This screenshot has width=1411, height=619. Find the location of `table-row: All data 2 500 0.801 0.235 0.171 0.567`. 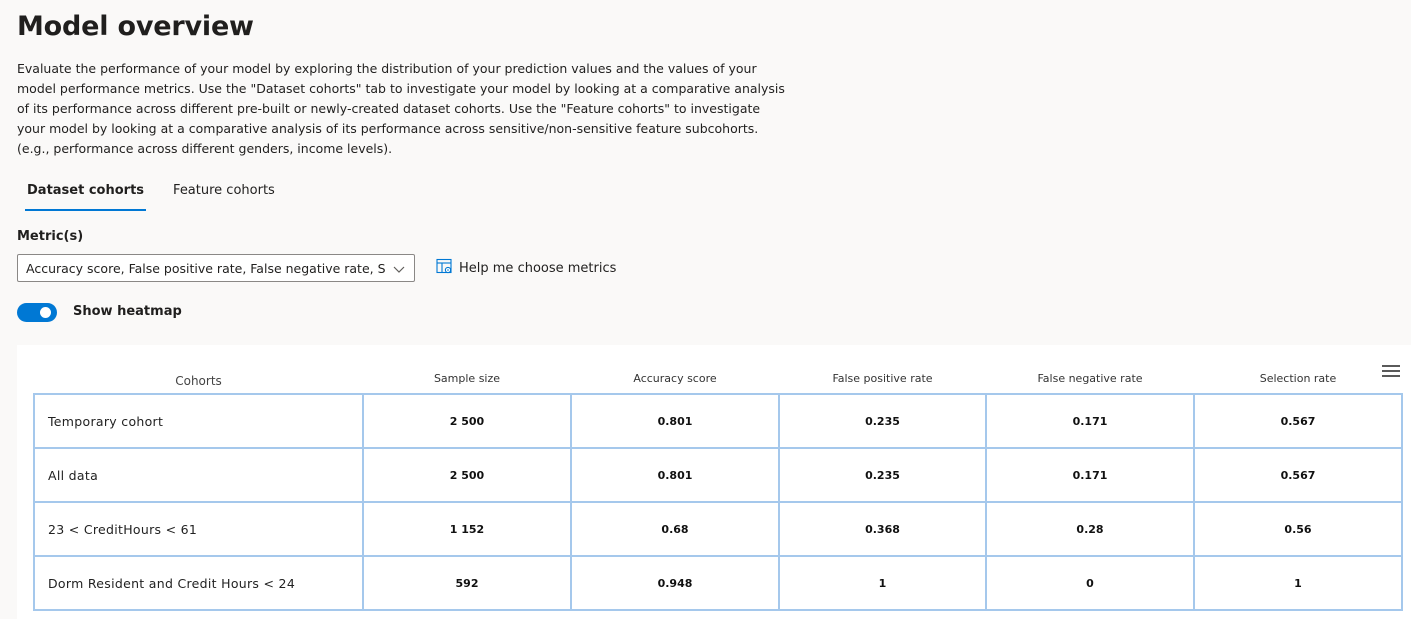

table-row: All data 2 500 0.801 0.235 0.171 0.567 is located at coordinates (718, 475).